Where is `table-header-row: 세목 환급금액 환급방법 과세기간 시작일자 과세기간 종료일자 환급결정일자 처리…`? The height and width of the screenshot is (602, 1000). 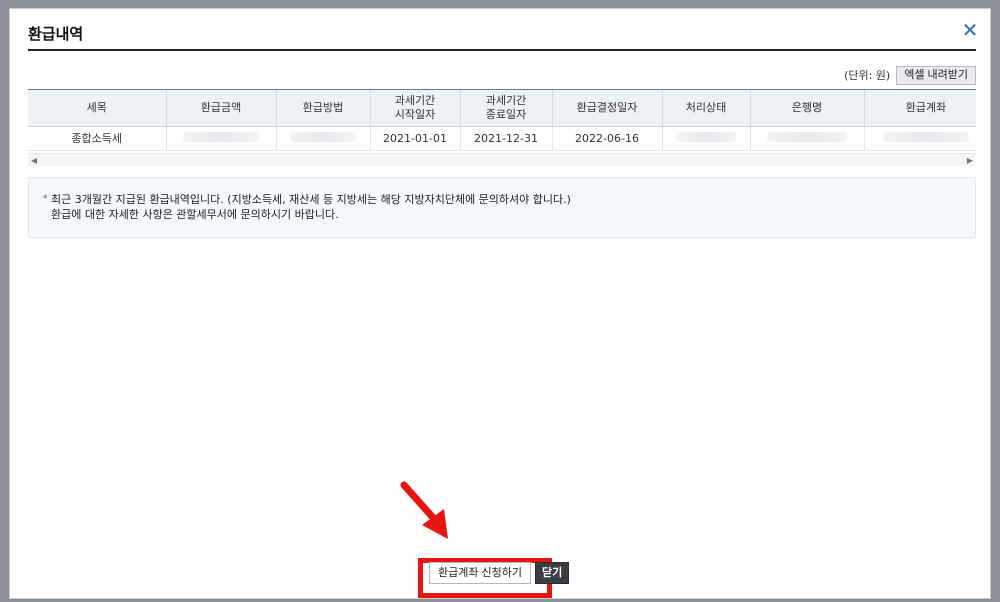
table-header-row: 세목 환급금액 환급방법 과세기간 시작일자 과세기간 종료일자 환급결정일자 처리… is located at coordinates (502, 108).